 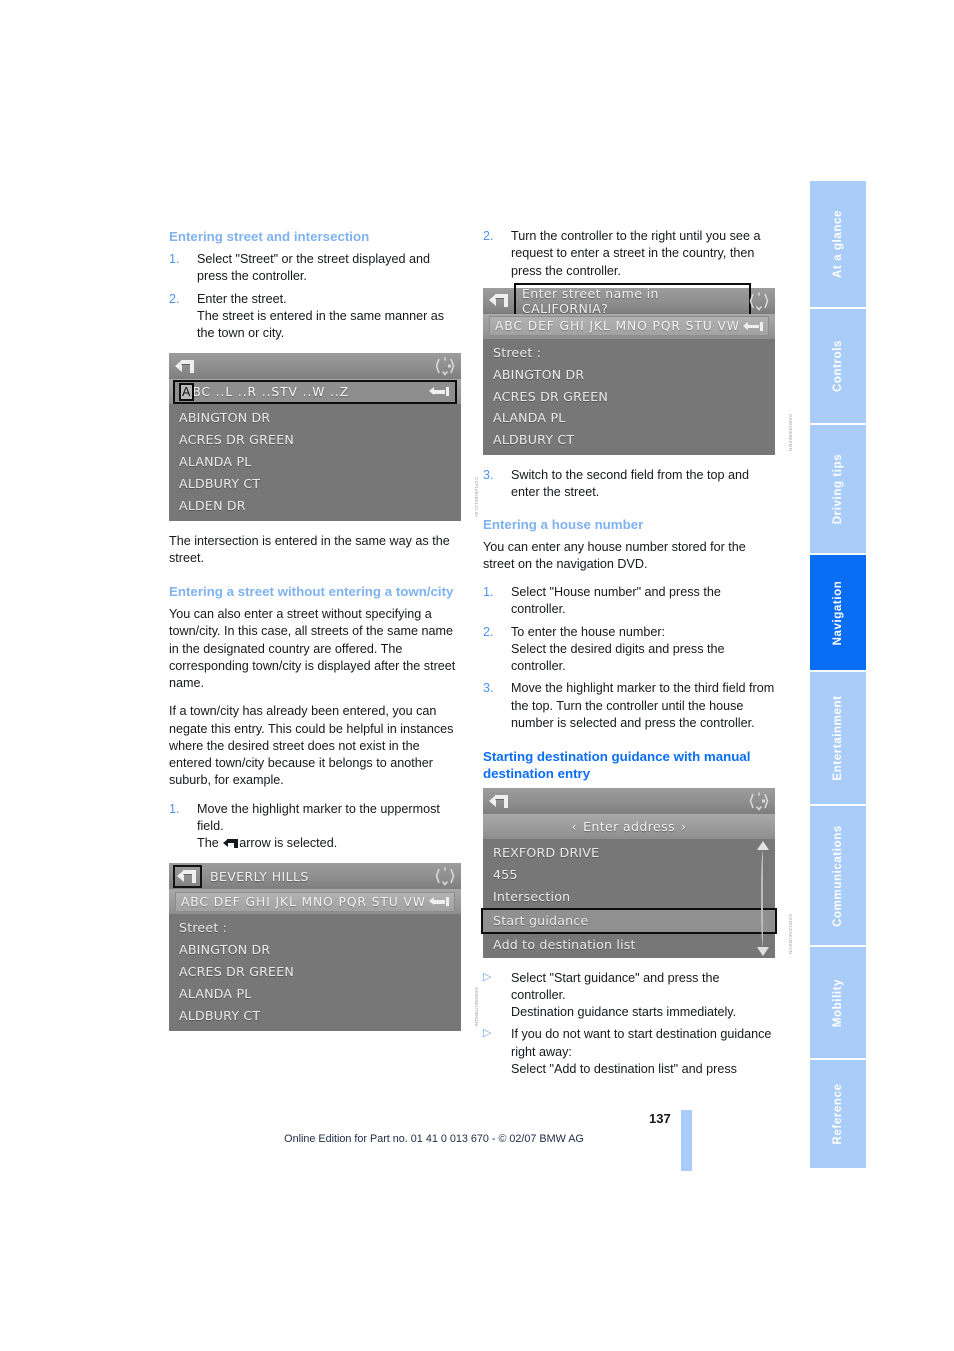 I want to click on sidebar-tab-communications: Communications, so click(x=838, y=876).